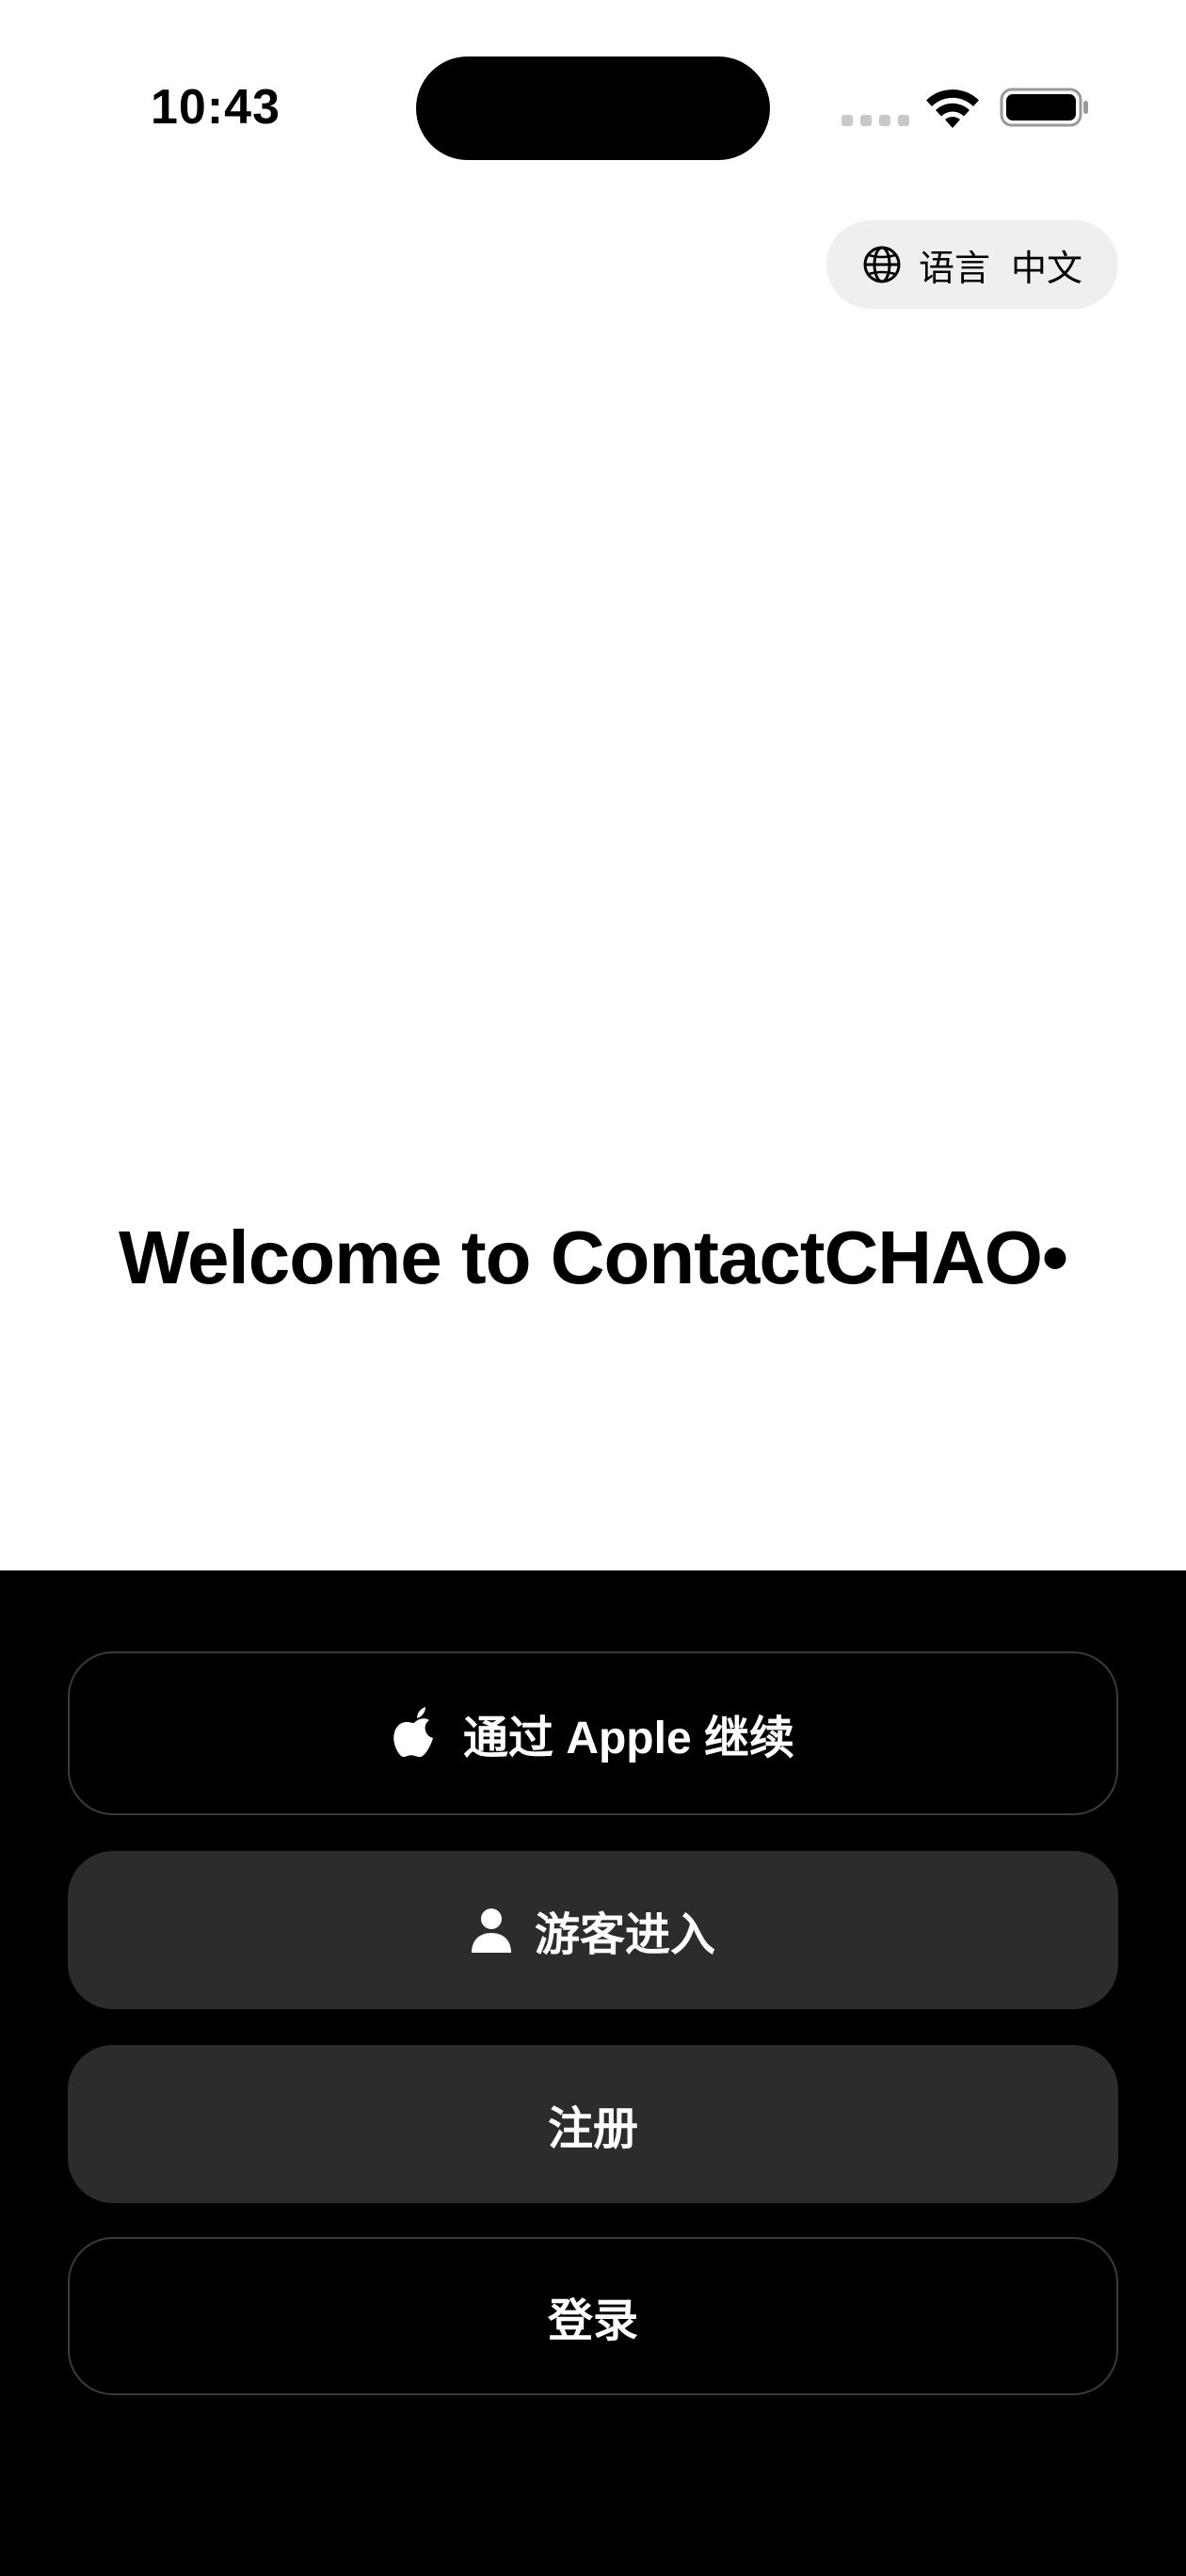 This screenshot has width=1186, height=2576. Describe the element at coordinates (593, 108) in the screenshot. I see `dynamic-island` at that location.